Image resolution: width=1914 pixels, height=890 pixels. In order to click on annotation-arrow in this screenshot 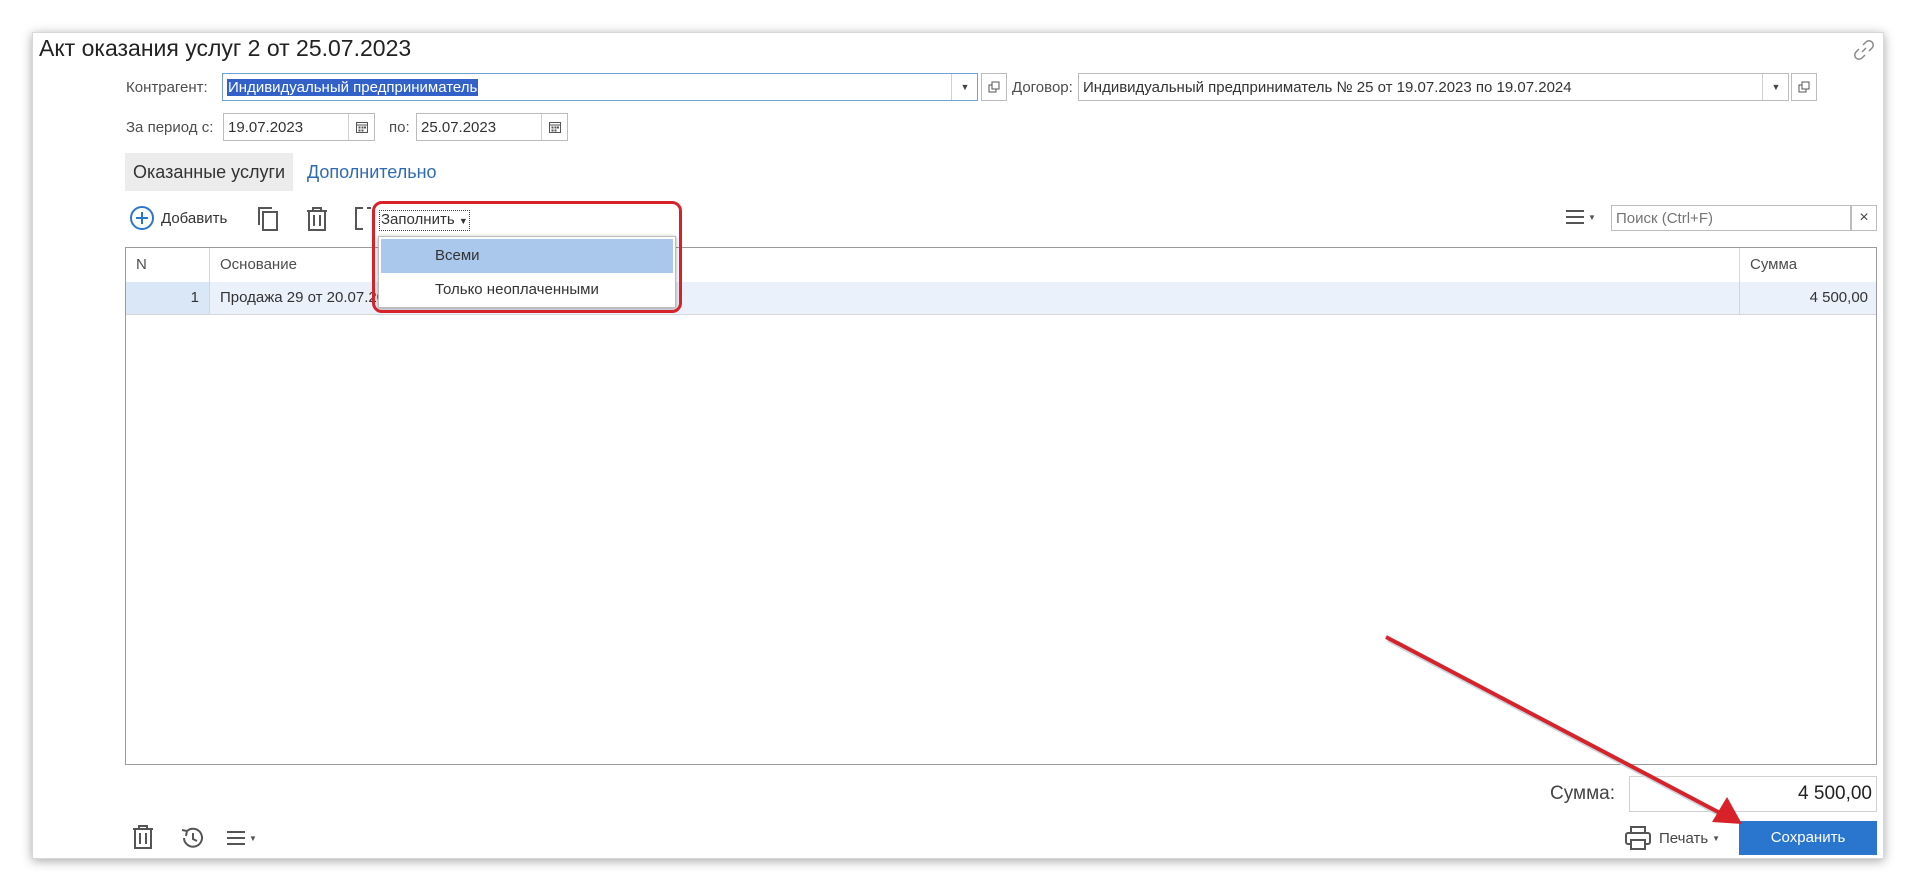, I will do `click(1563, 729)`.